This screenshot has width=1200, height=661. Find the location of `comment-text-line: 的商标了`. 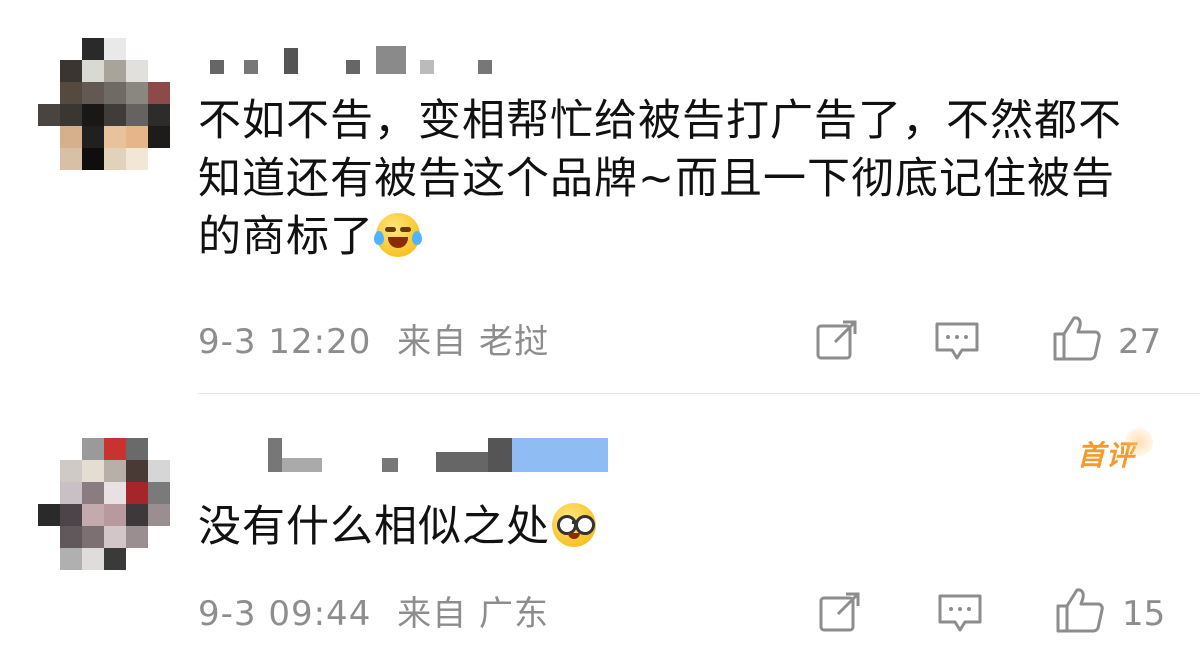

comment-text-line: 的商标了 is located at coordinates (683, 237).